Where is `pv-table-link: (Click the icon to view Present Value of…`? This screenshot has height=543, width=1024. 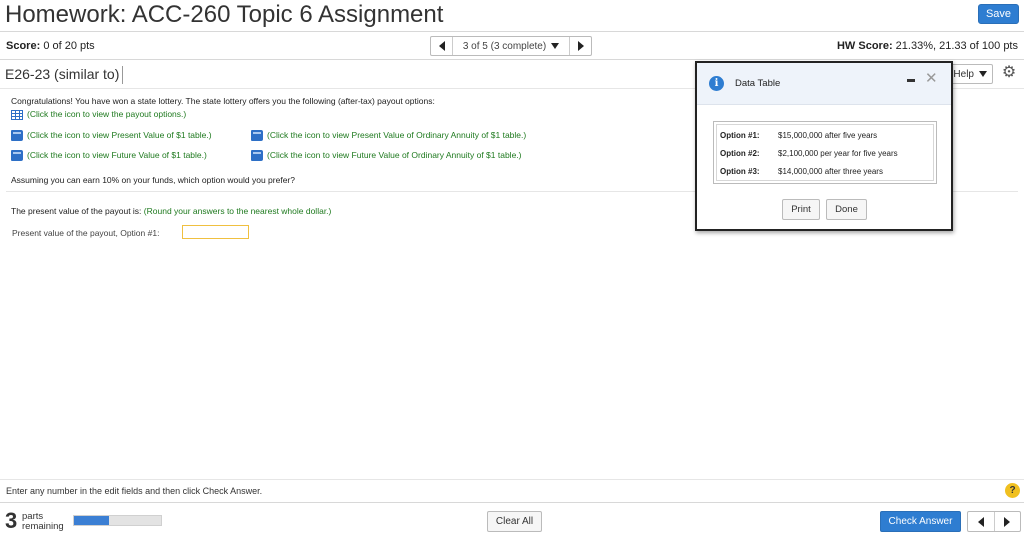 pv-table-link: (Click the icon to view Present Value of… is located at coordinates (111, 136).